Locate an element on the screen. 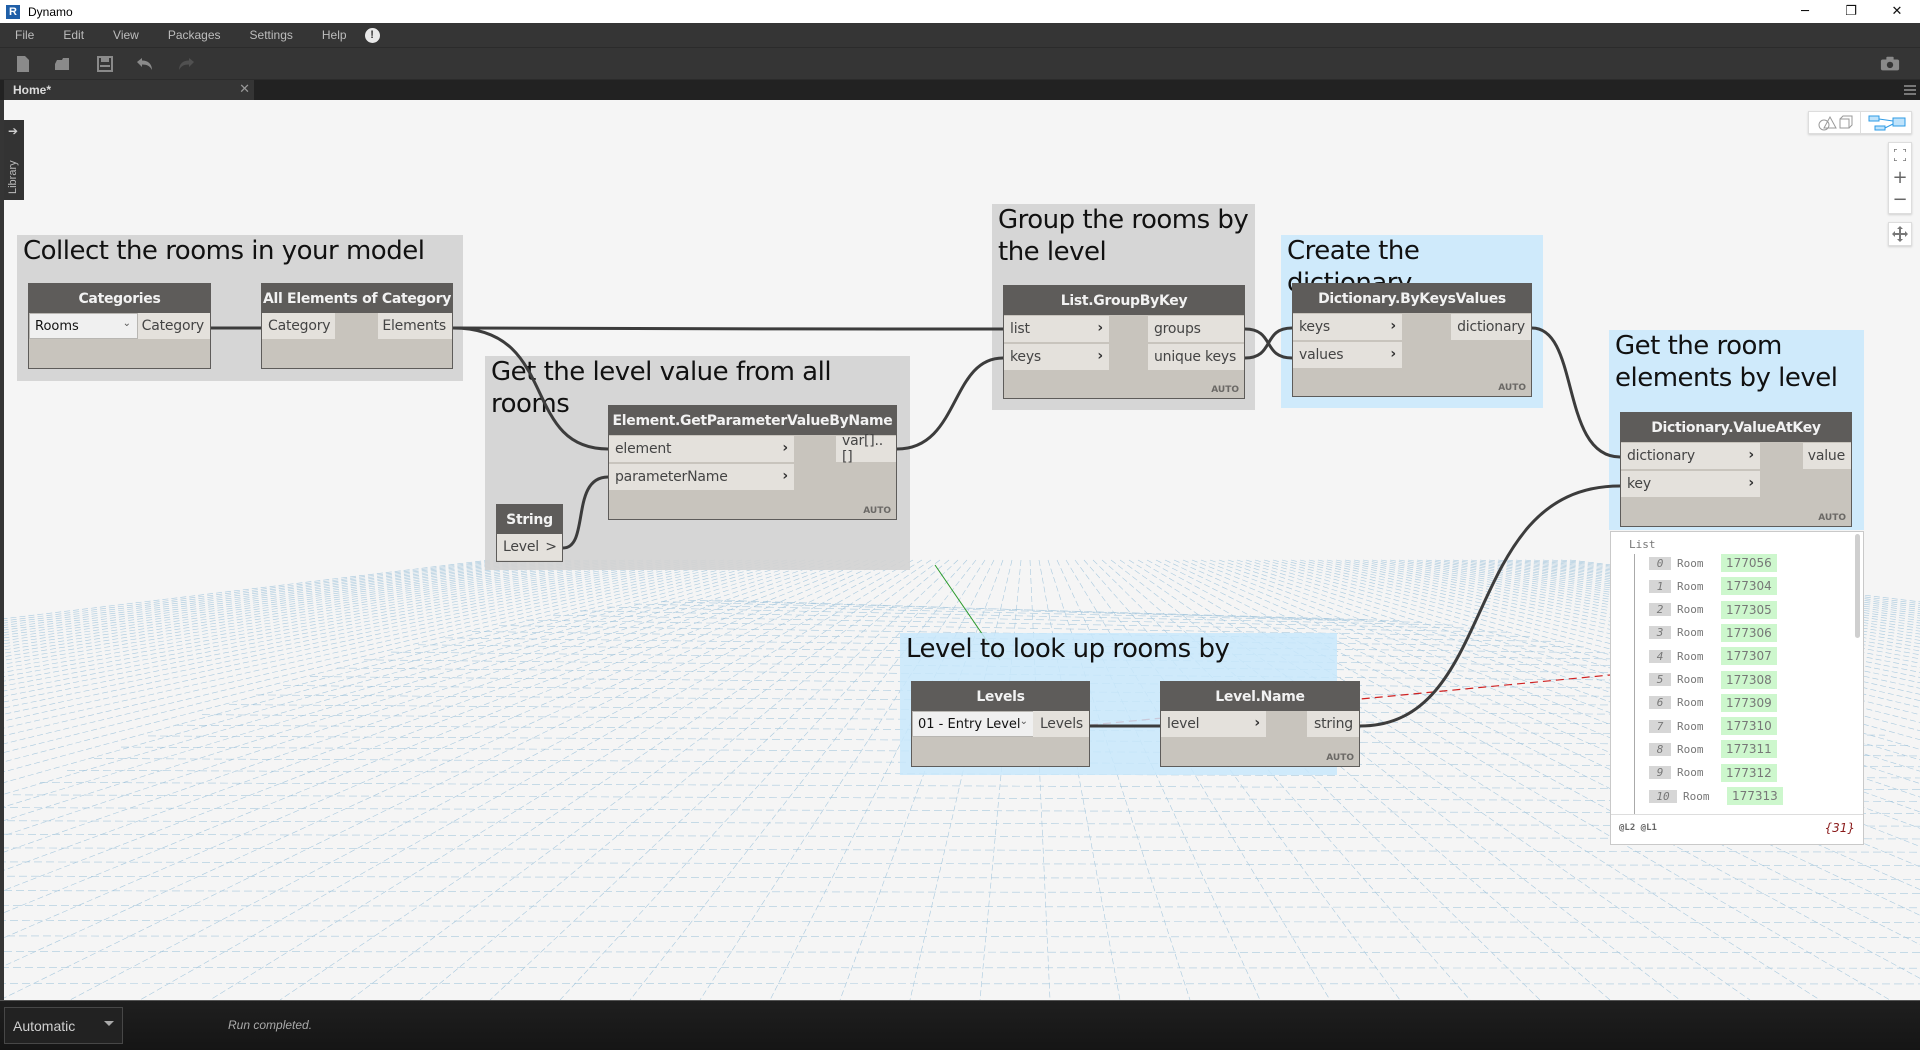 This screenshot has height=1050, width=1920. redo-button is located at coordinates (186, 64).